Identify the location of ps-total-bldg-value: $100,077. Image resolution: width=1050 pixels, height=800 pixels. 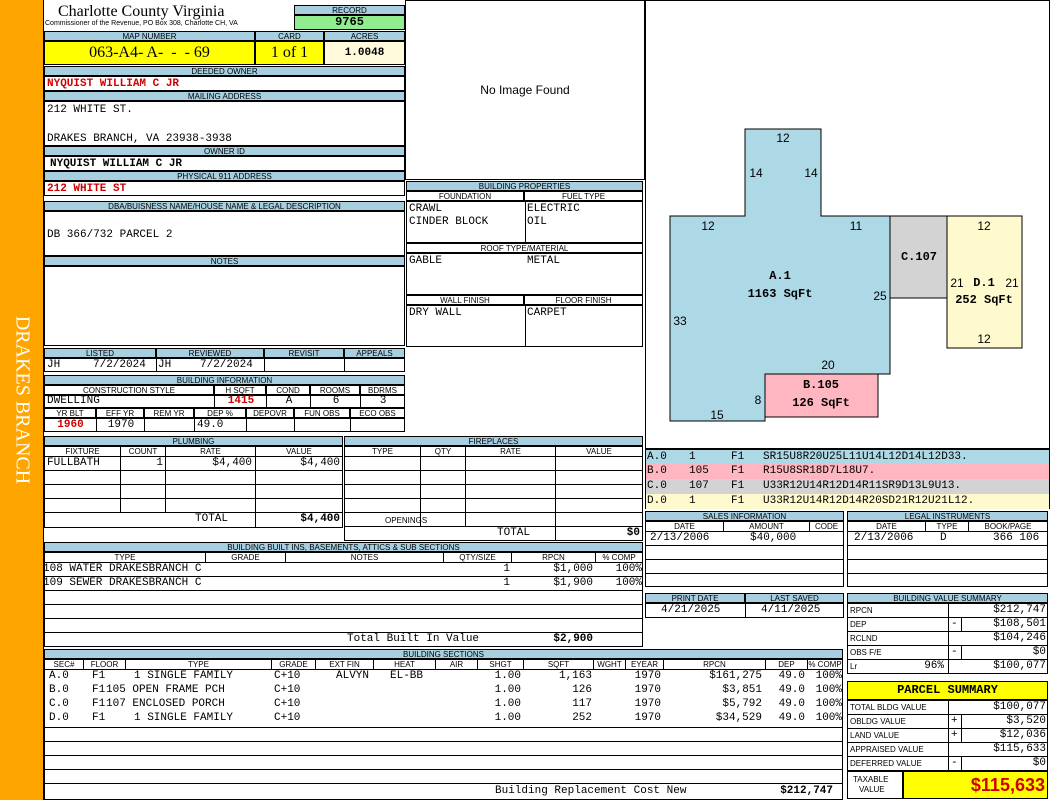
(1019, 707).